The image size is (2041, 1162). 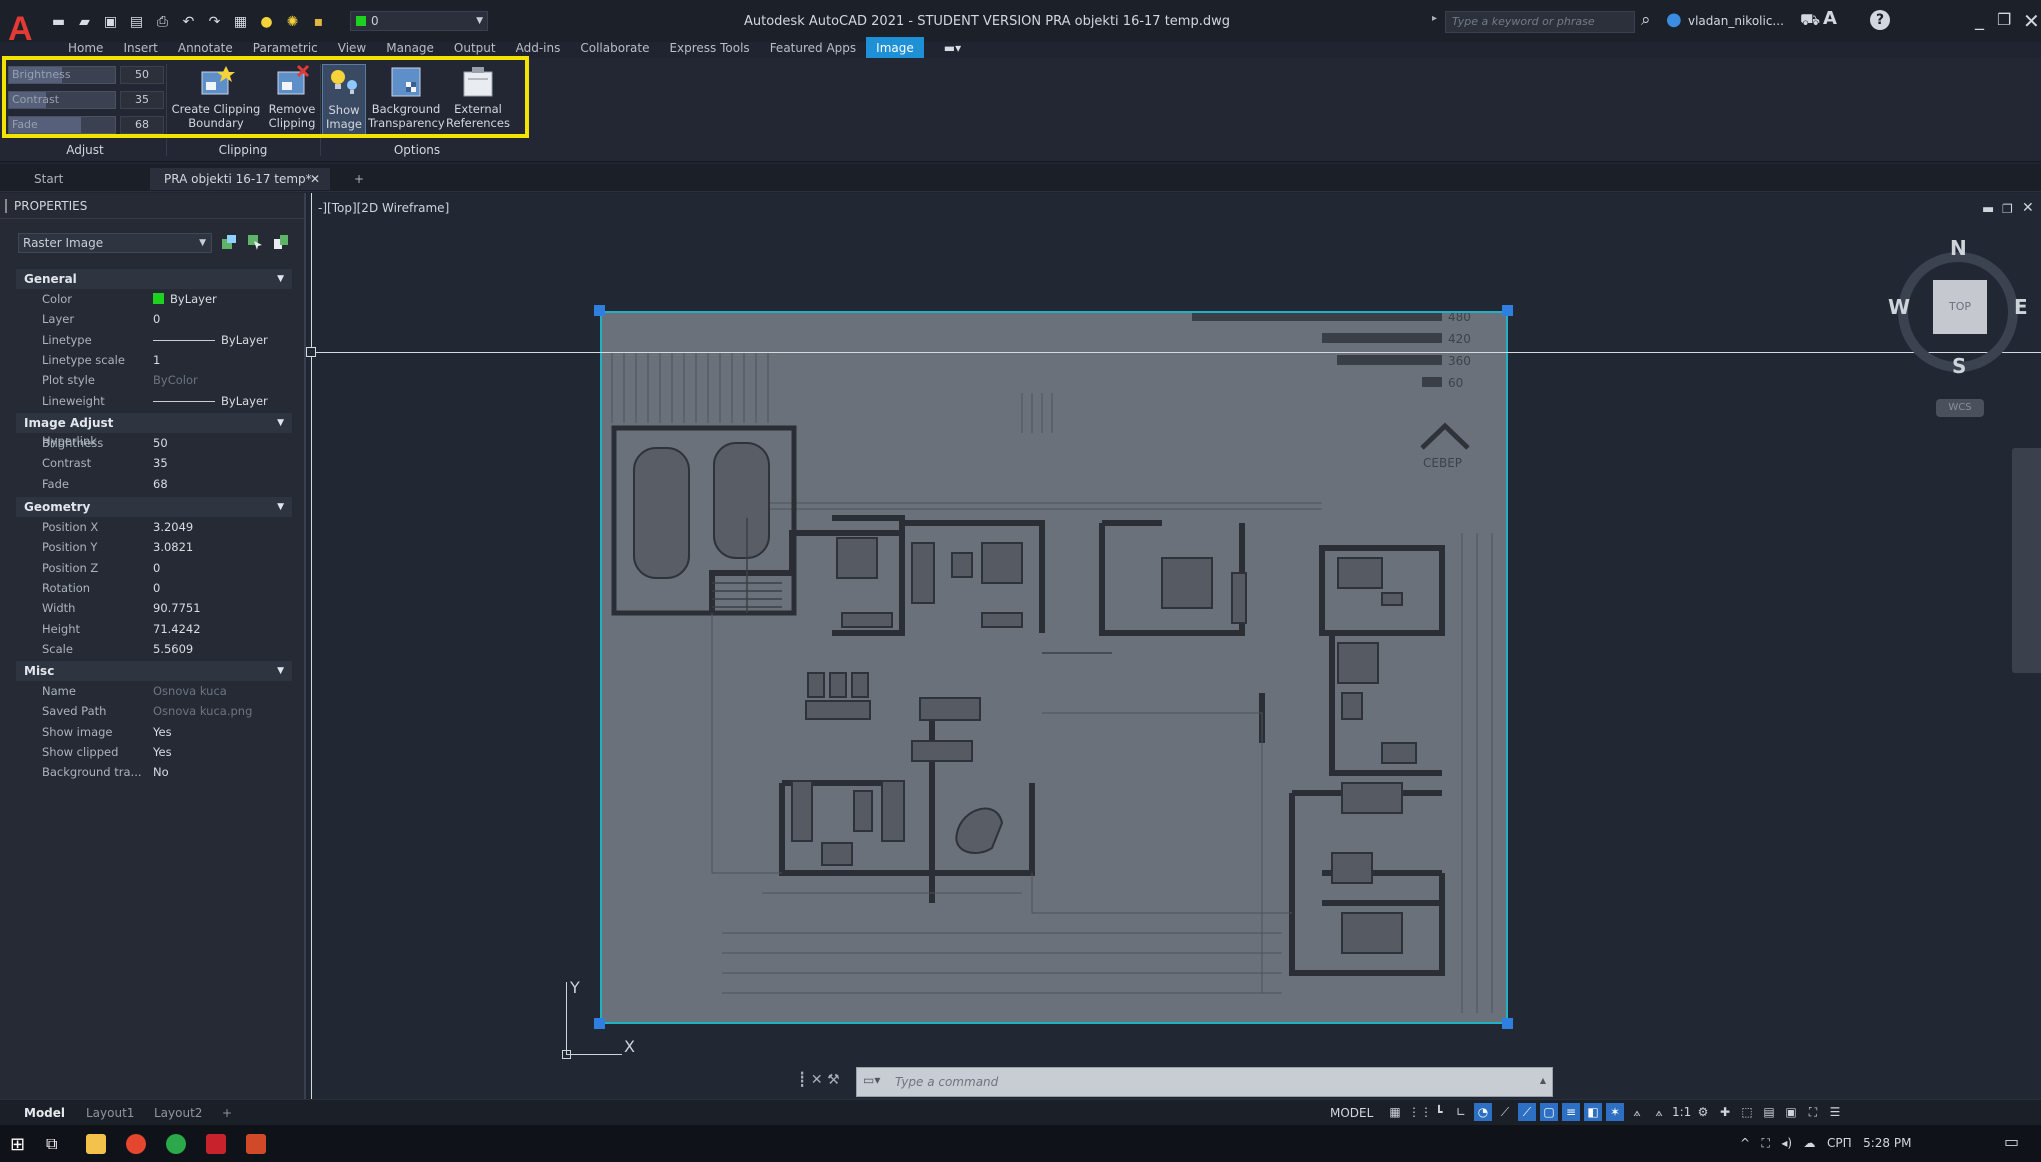 I want to click on units-icon: ⬚, so click(x=1747, y=1112).